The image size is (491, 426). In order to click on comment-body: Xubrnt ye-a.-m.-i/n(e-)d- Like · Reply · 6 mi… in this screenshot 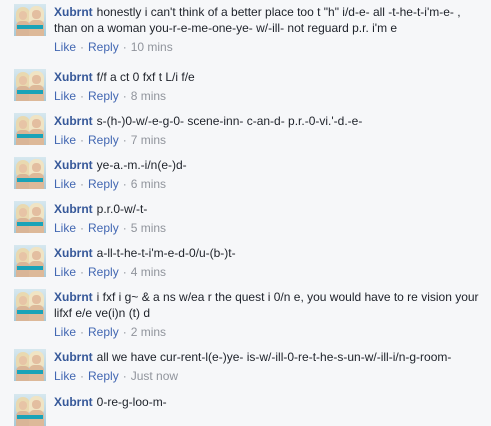, I will do `click(270, 174)`.